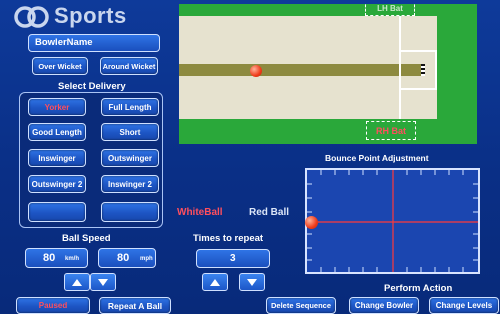 The image size is (500, 314). Describe the element at coordinates (228, 238) in the screenshot. I see `times-to-repeat-heading: Times to repeat` at that location.